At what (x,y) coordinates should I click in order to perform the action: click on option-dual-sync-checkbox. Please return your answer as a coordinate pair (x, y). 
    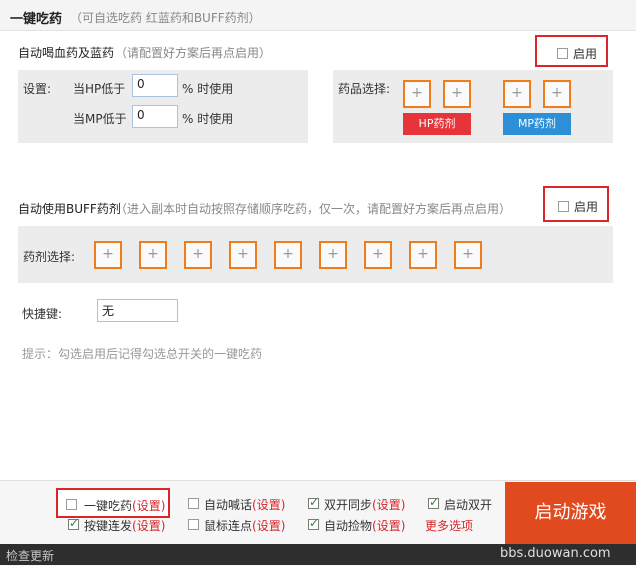
    Looking at the image, I should click on (313, 502).